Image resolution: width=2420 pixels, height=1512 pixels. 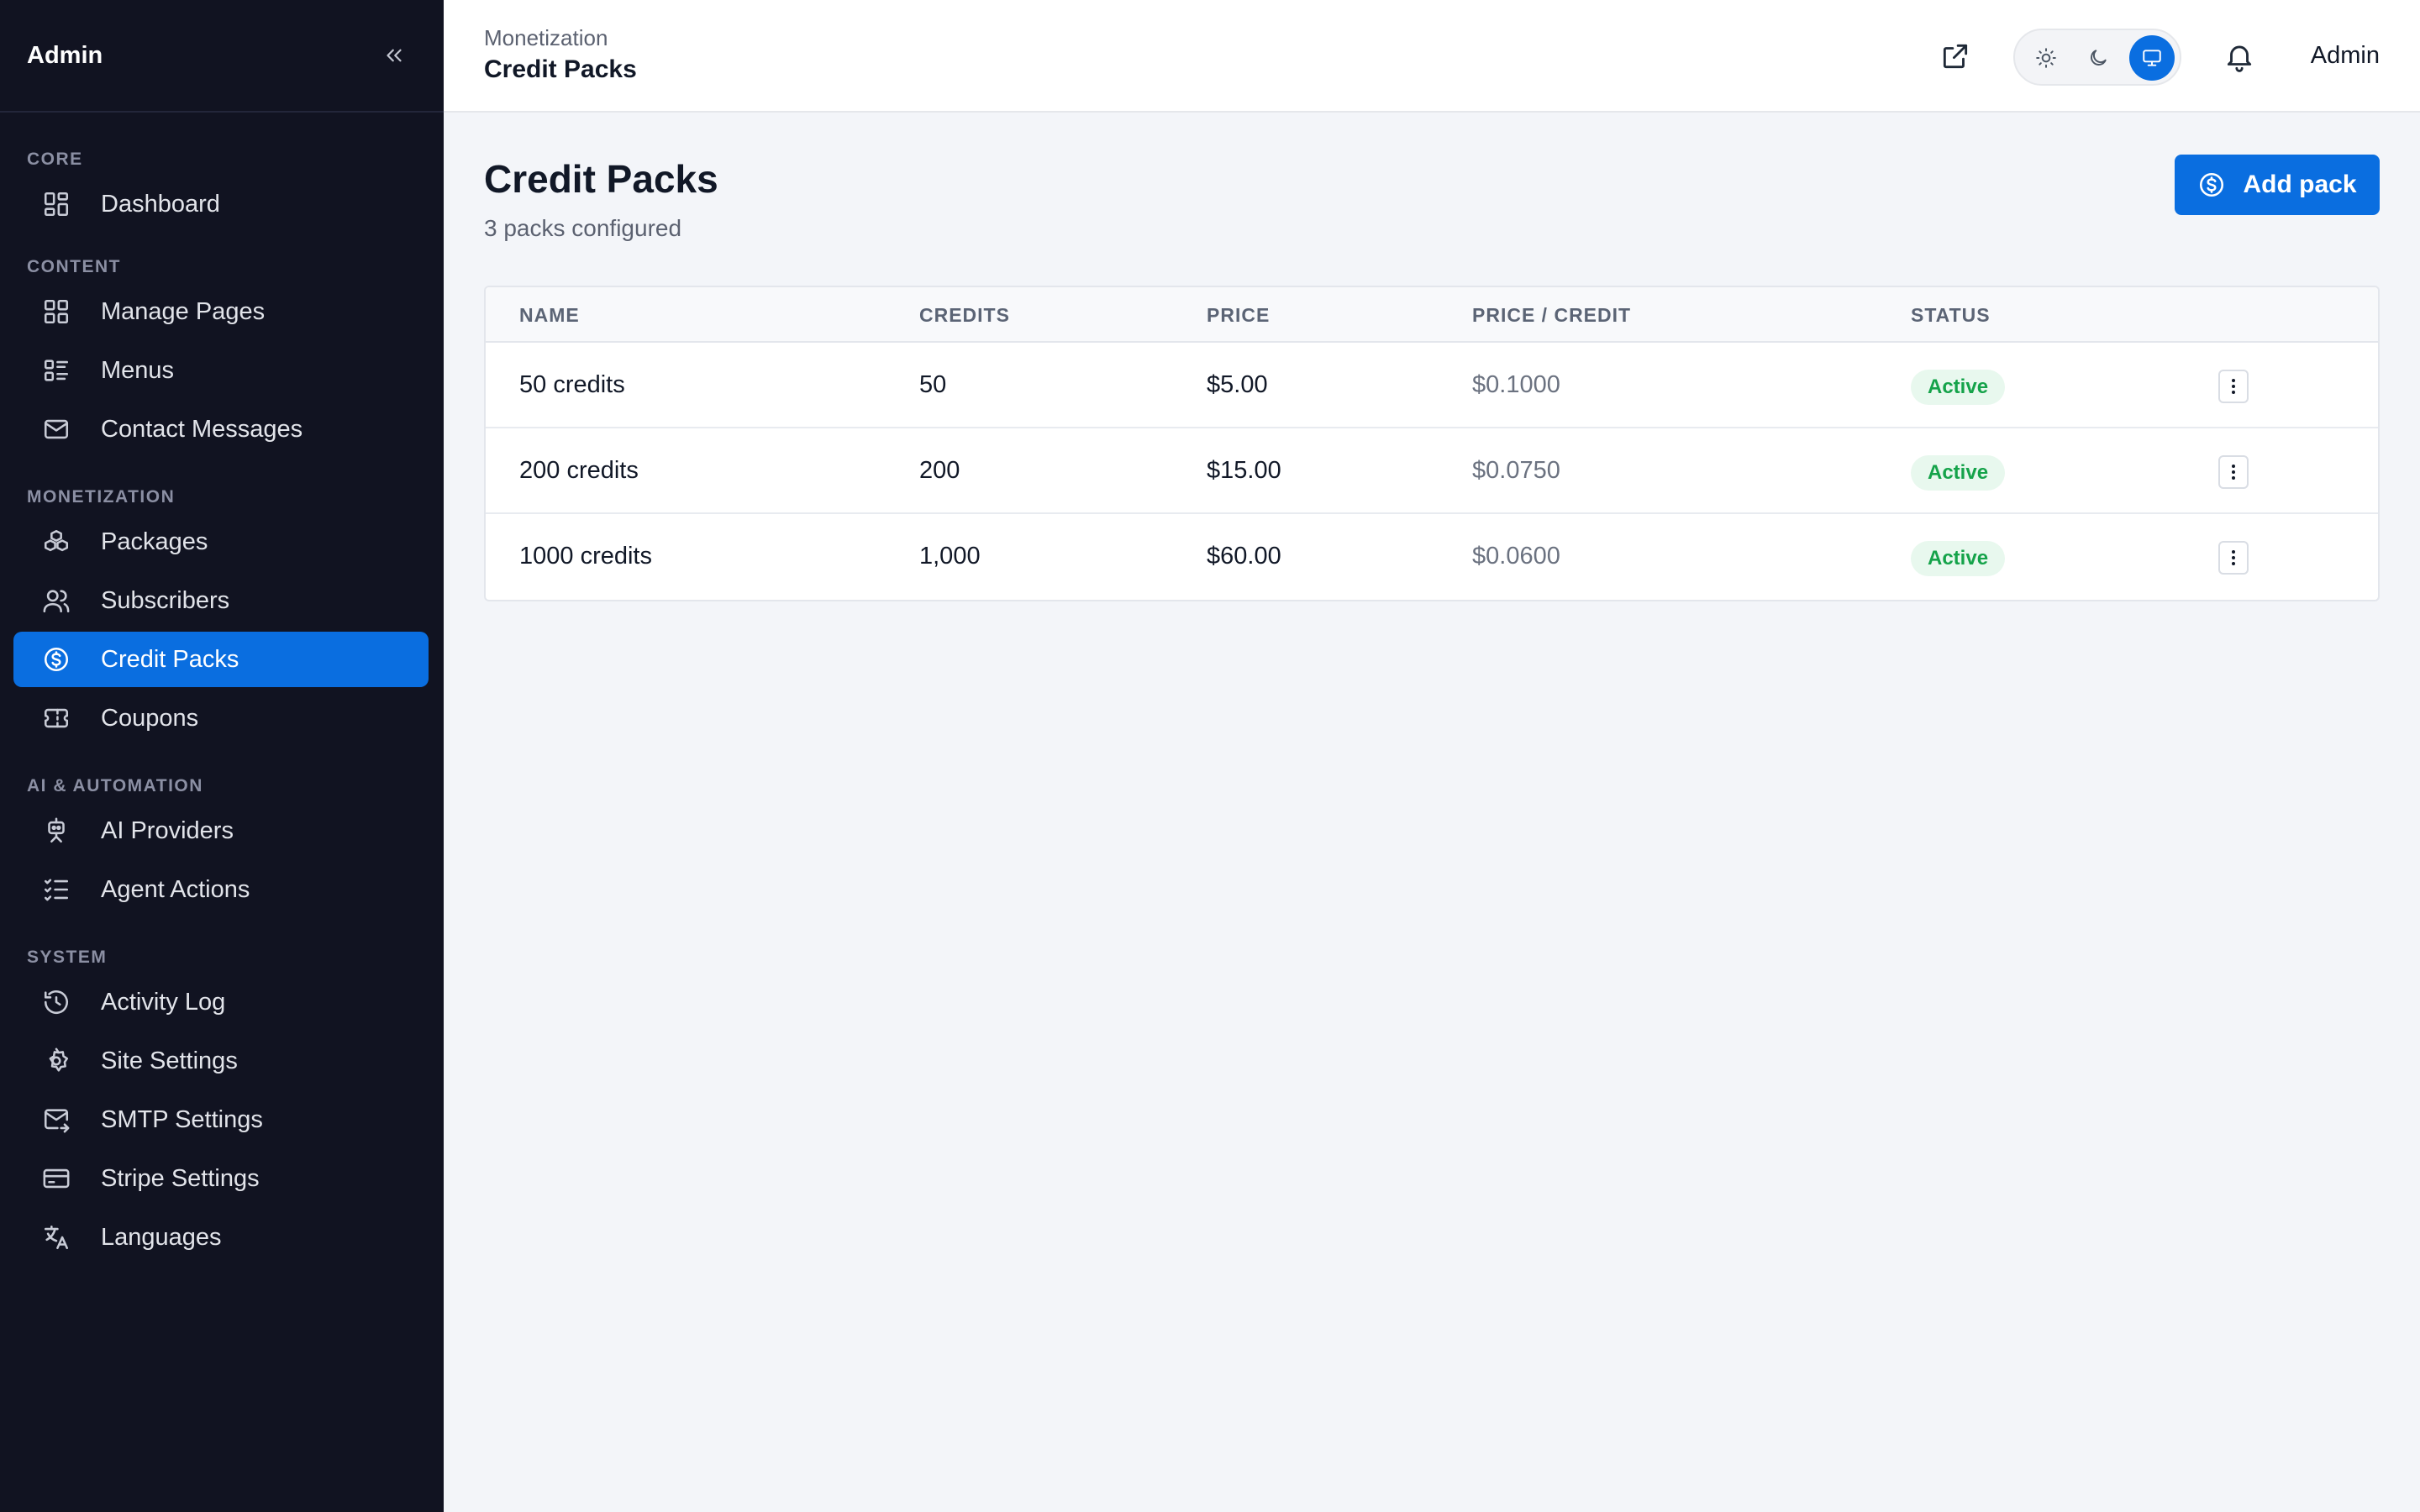 What do you see at coordinates (1237, 384) in the screenshot?
I see `cell-price: $5.00` at bounding box center [1237, 384].